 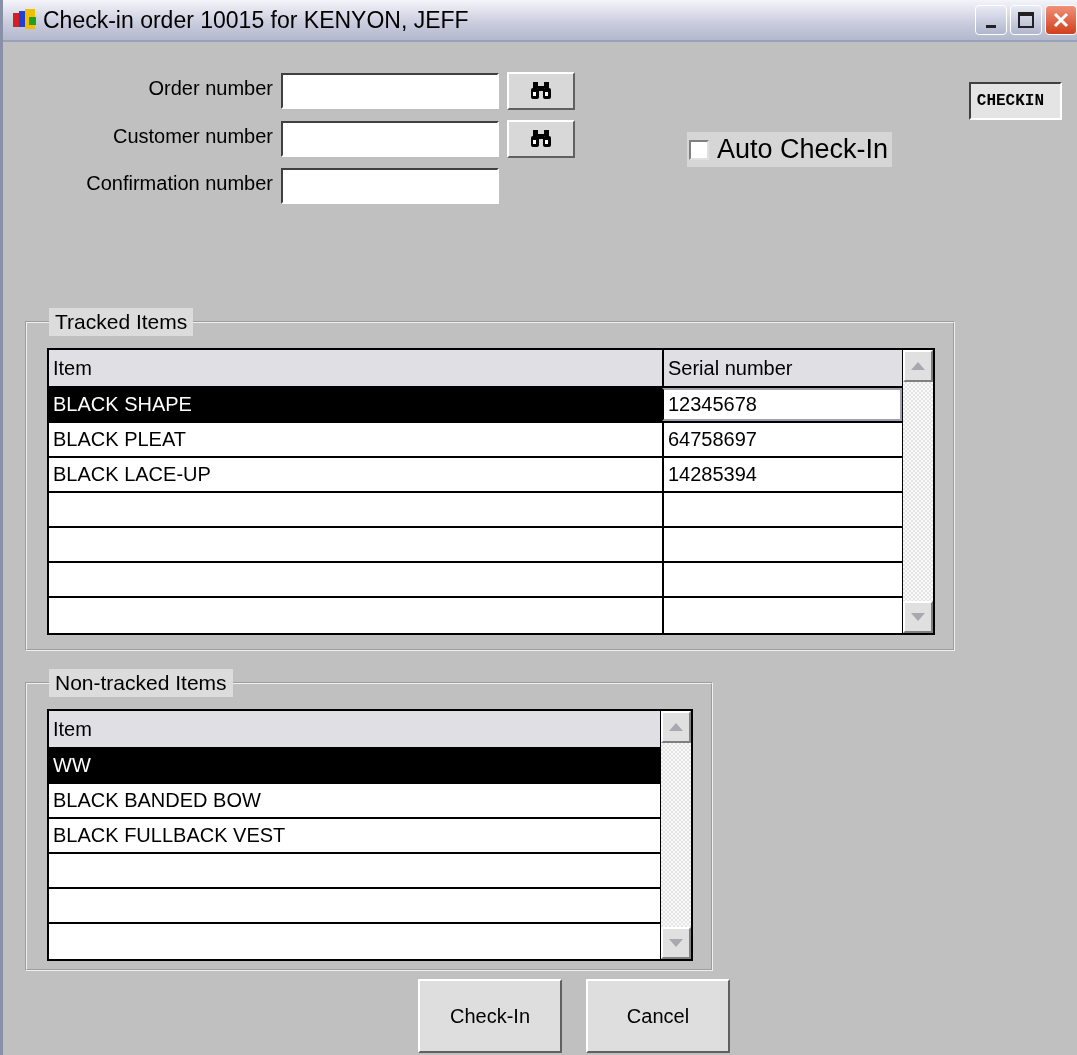 I want to click on auto-checkin-checkbox: Auto Check-In, so click(x=790, y=149).